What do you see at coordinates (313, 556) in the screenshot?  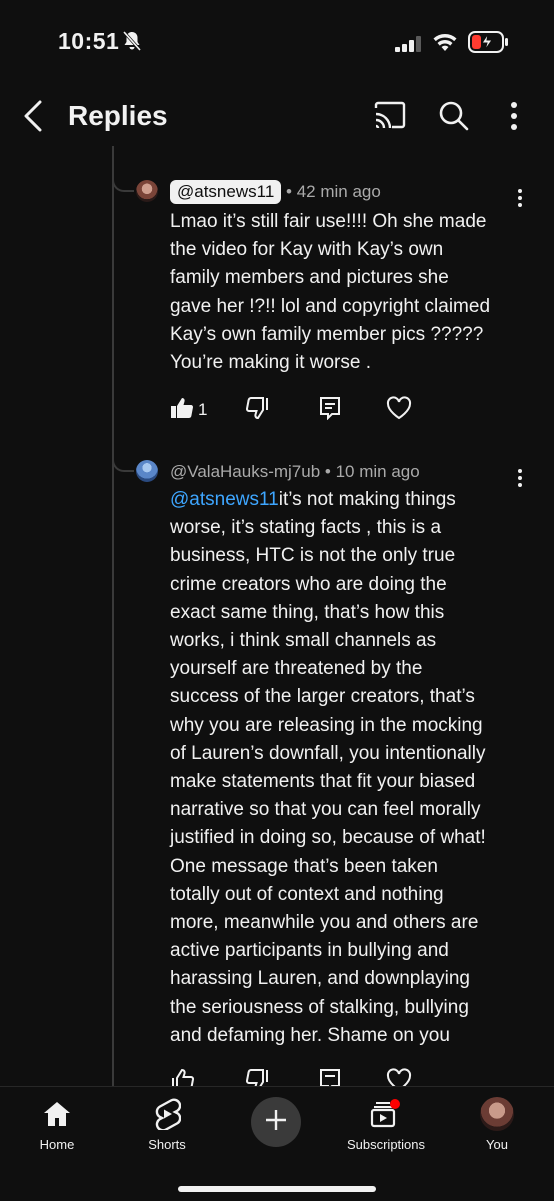 I see `reply-line: business, HTC is not the only true` at bounding box center [313, 556].